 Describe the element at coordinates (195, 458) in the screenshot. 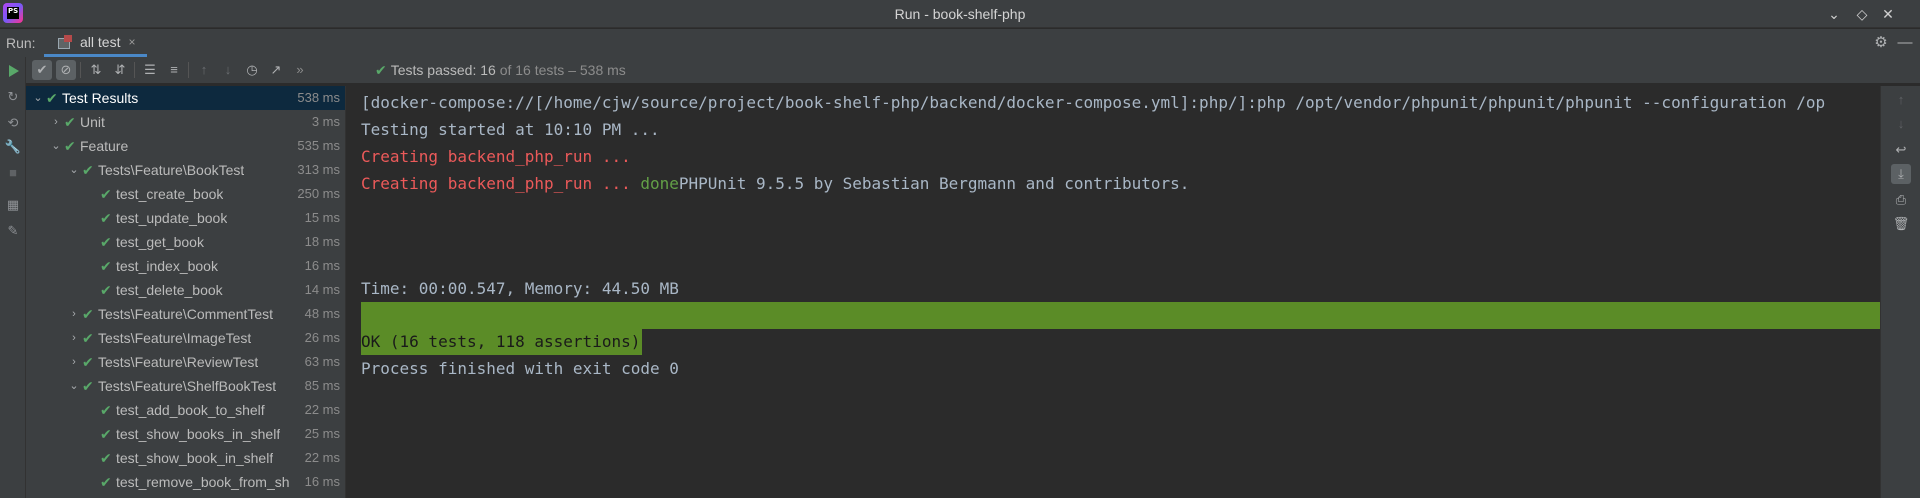

I see `test-name: test_show_book_in_shelf` at that location.